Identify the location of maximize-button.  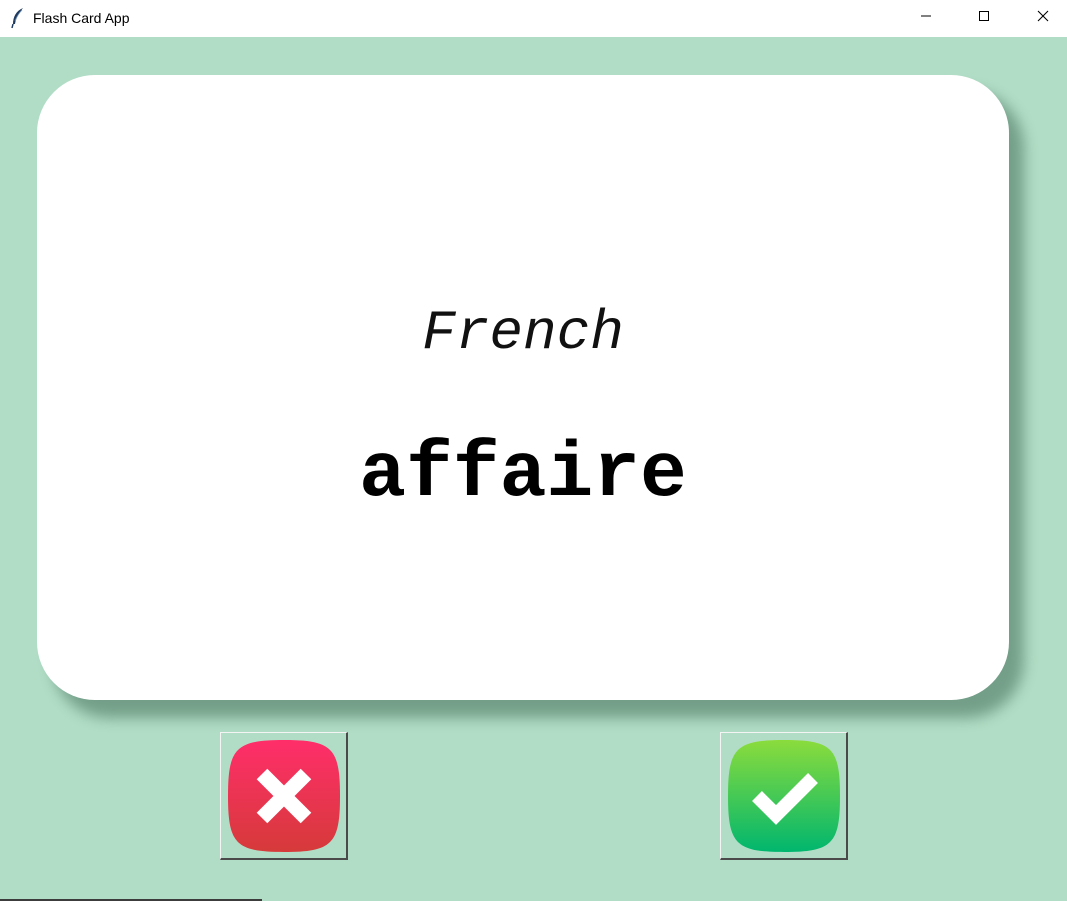
(984, 18).